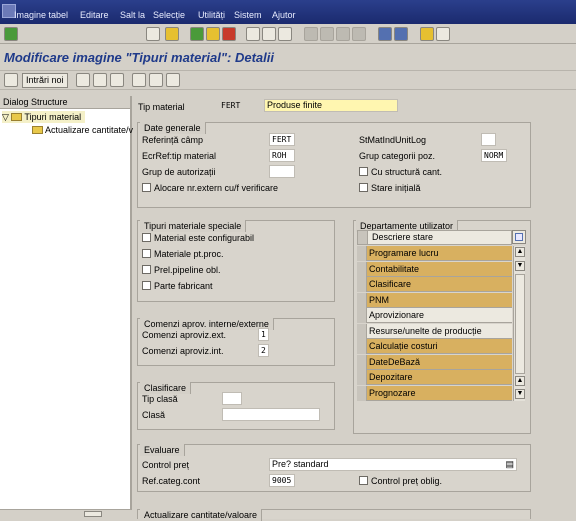 The image size is (576, 521). I want to click on layout-menu-icon, so click(443, 34).